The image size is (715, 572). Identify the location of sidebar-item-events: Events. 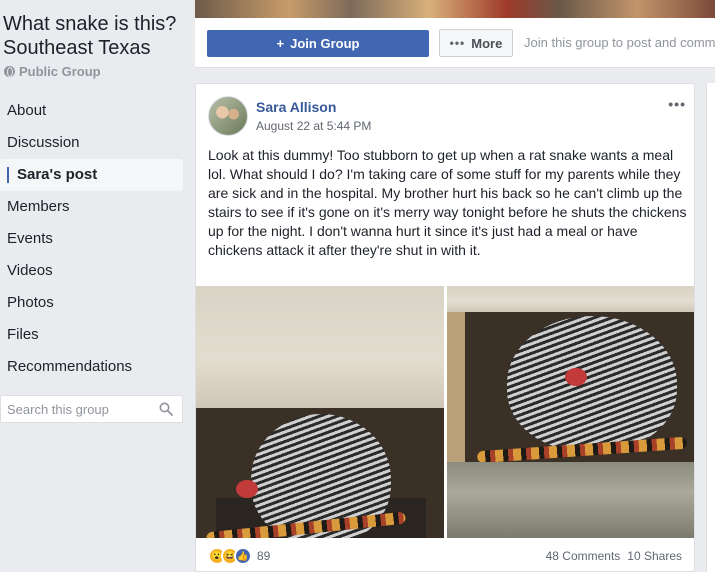
(91, 239).